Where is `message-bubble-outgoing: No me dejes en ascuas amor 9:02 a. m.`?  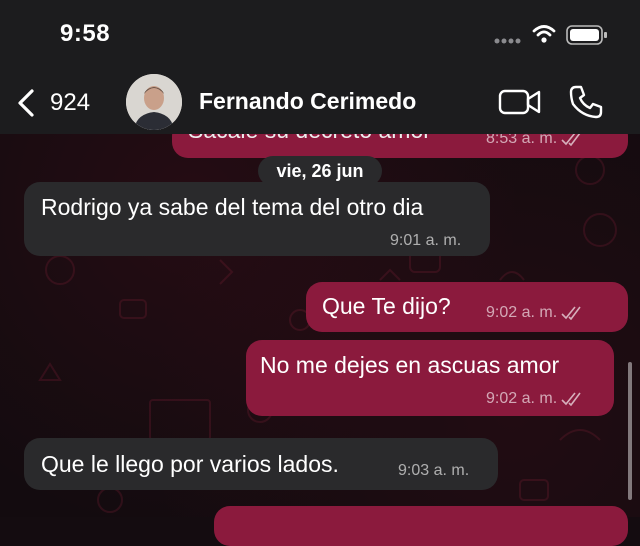 message-bubble-outgoing: No me dejes en ascuas amor 9:02 a. m. is located at coordinates (430, 378).